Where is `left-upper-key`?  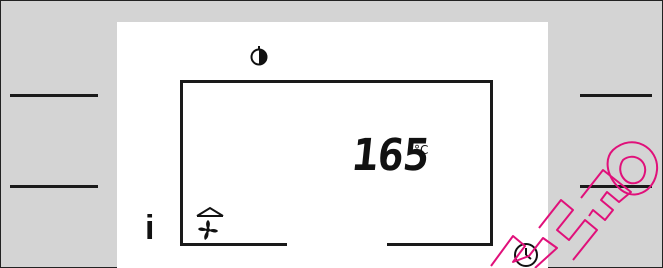
left-upper-key is located at coordinates (54, 95).